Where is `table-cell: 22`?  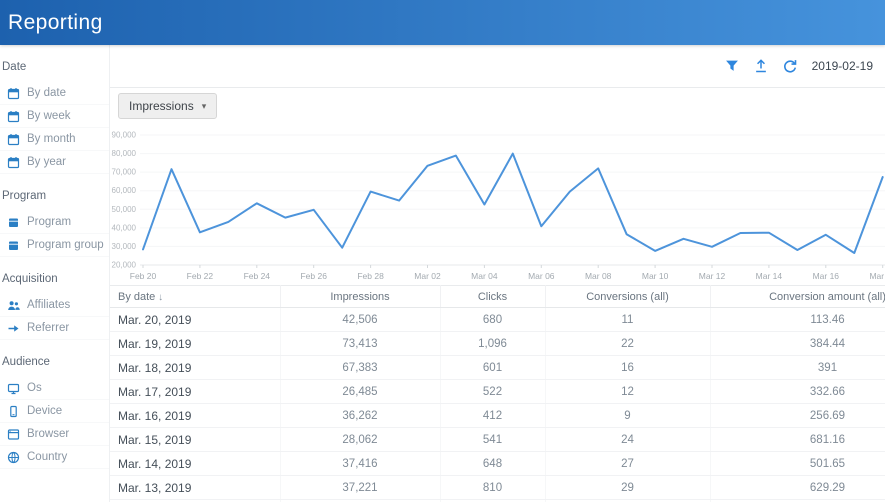
table-cell: 22 is located at coordinates (628, 343).